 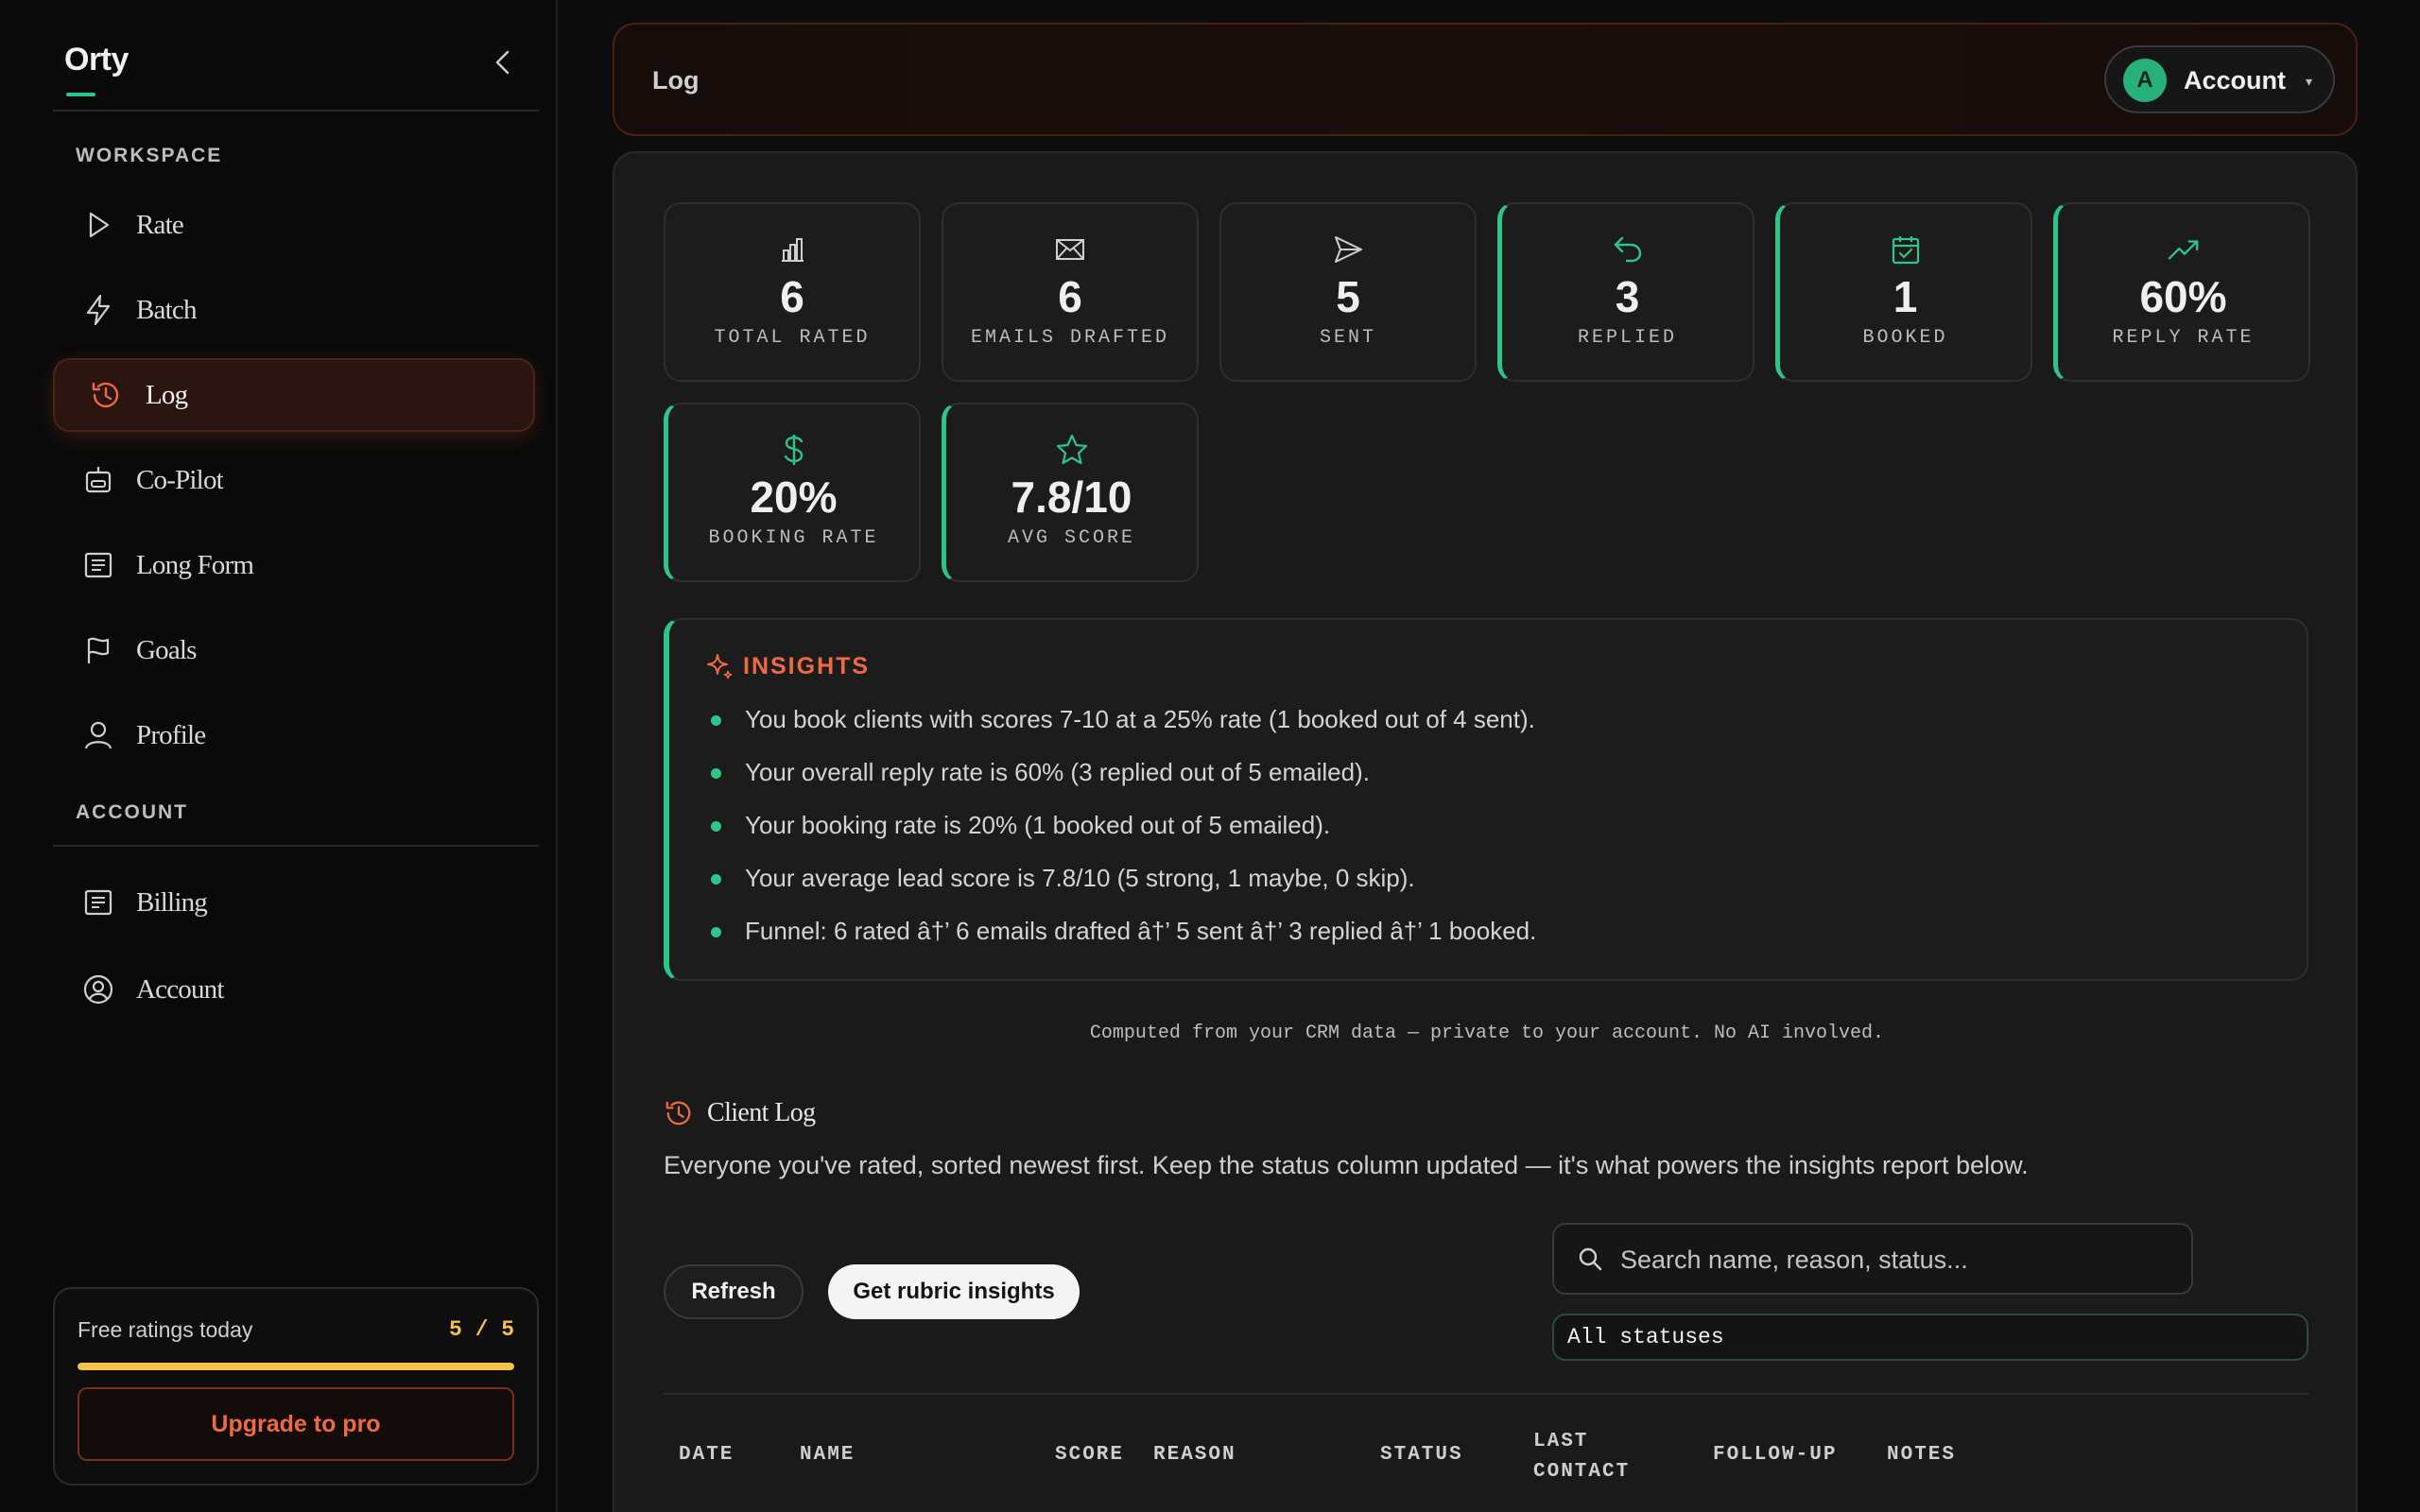 What do you see at coordinates (171, 734) in the screenshot?
I see `sidebar-item-label: Profile` at bounding box center [171, 734].